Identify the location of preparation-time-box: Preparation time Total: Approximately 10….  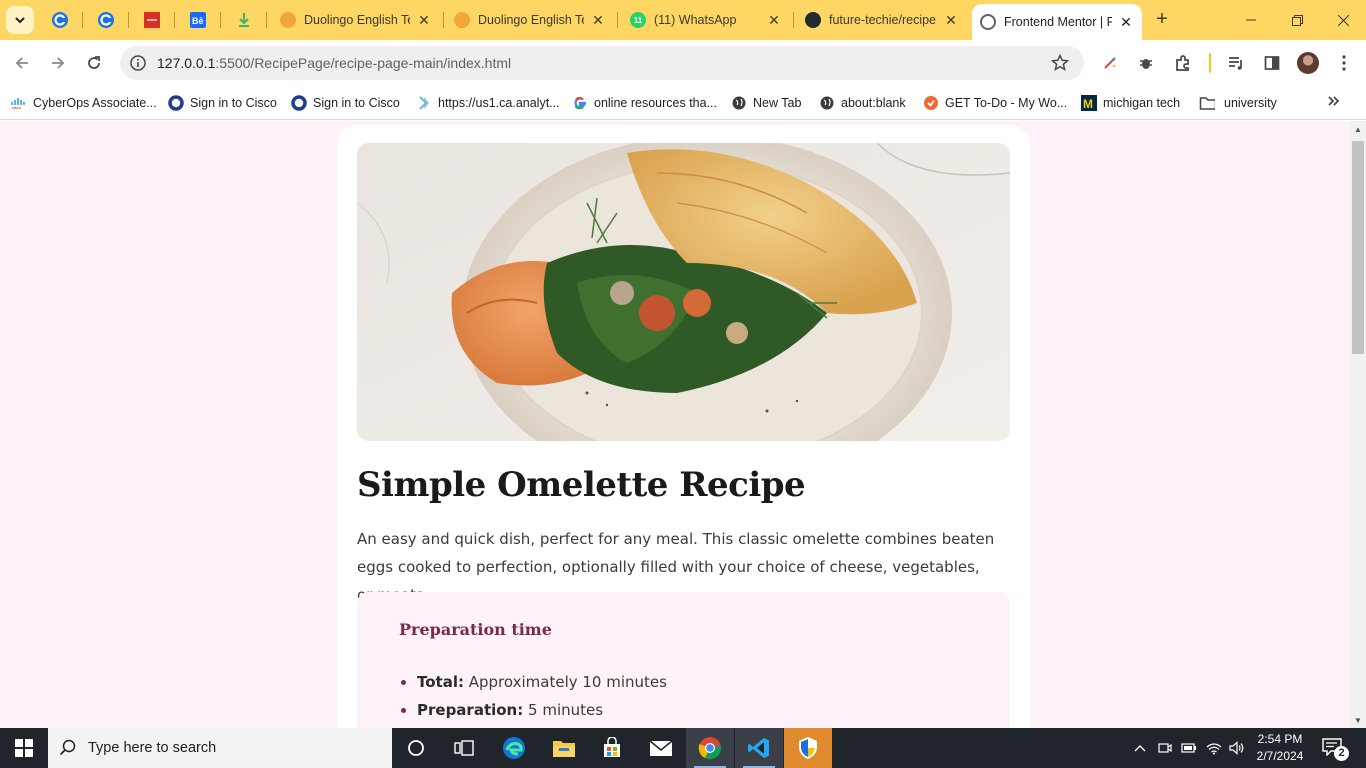
(683, 660).